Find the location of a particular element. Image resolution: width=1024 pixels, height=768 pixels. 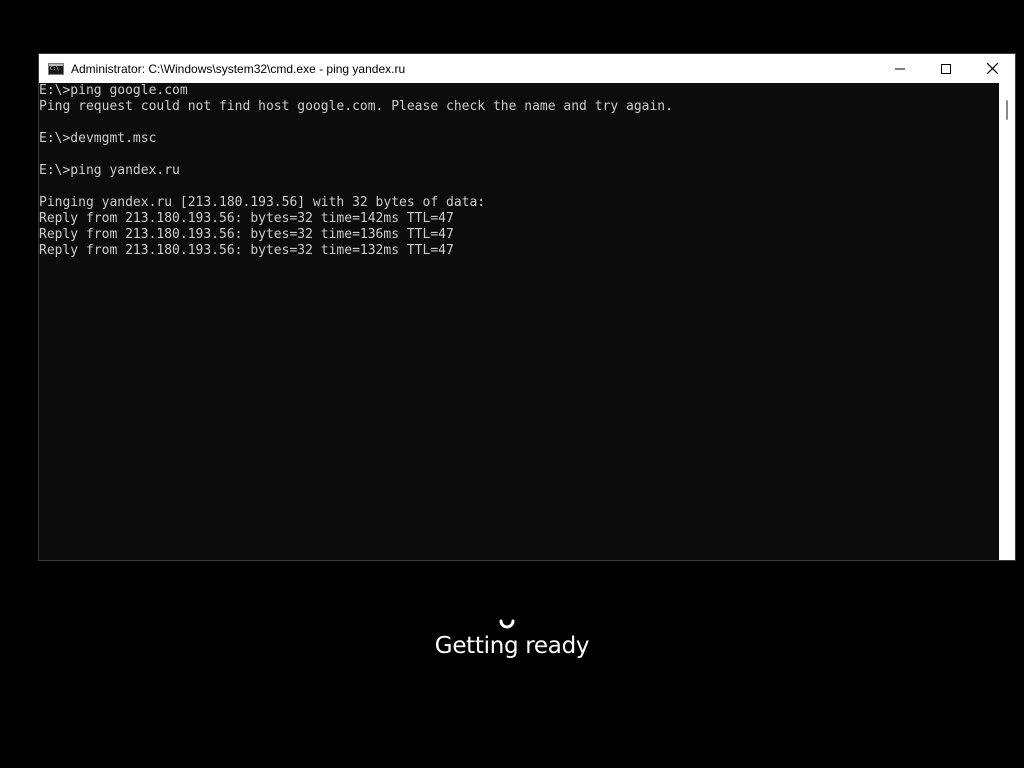

scrollbar-thumb is located at coordinates (1007, 110).